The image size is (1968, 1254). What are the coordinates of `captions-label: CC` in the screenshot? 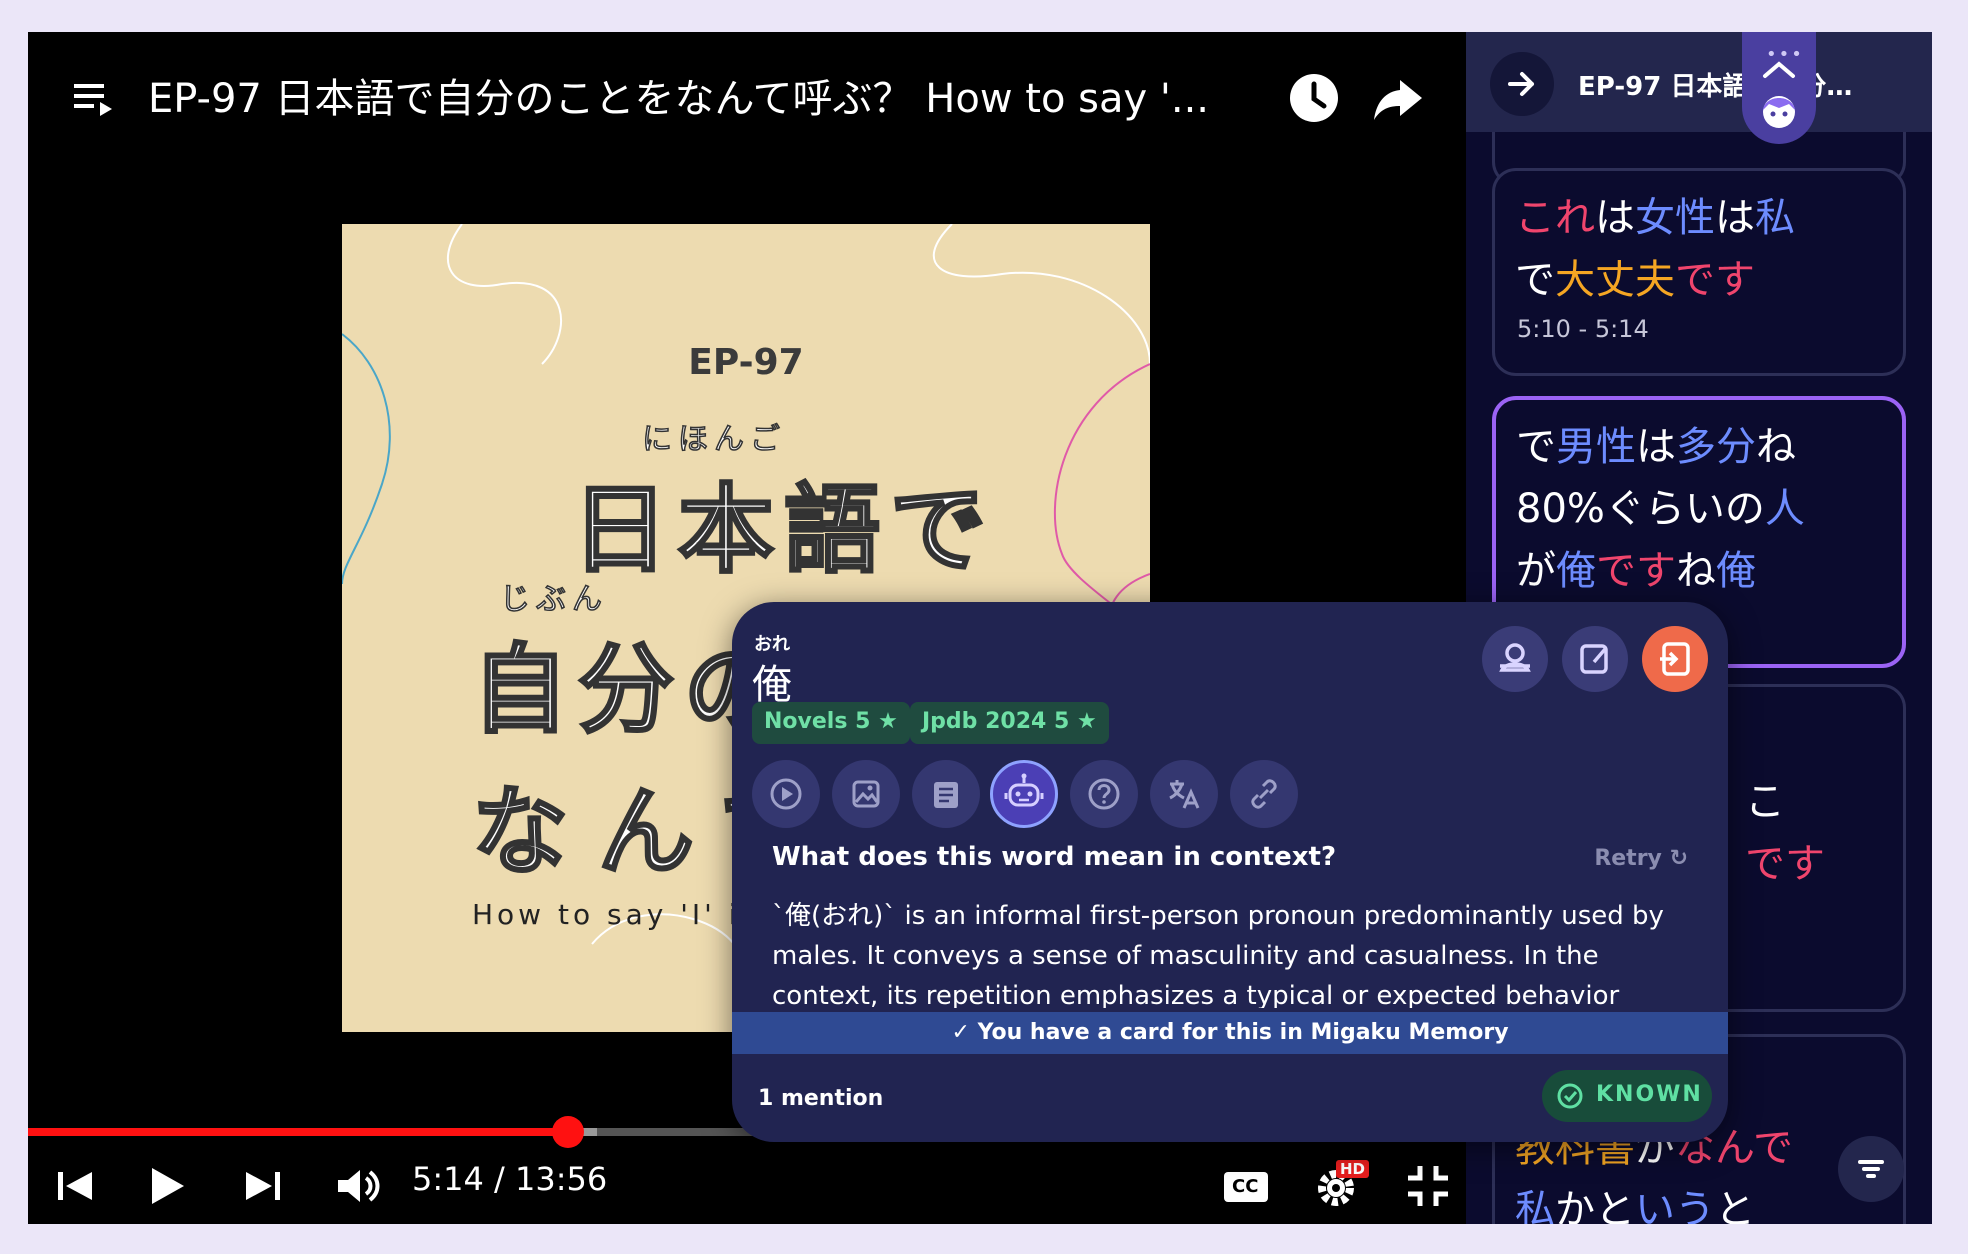 It's located at (1245, 1186).